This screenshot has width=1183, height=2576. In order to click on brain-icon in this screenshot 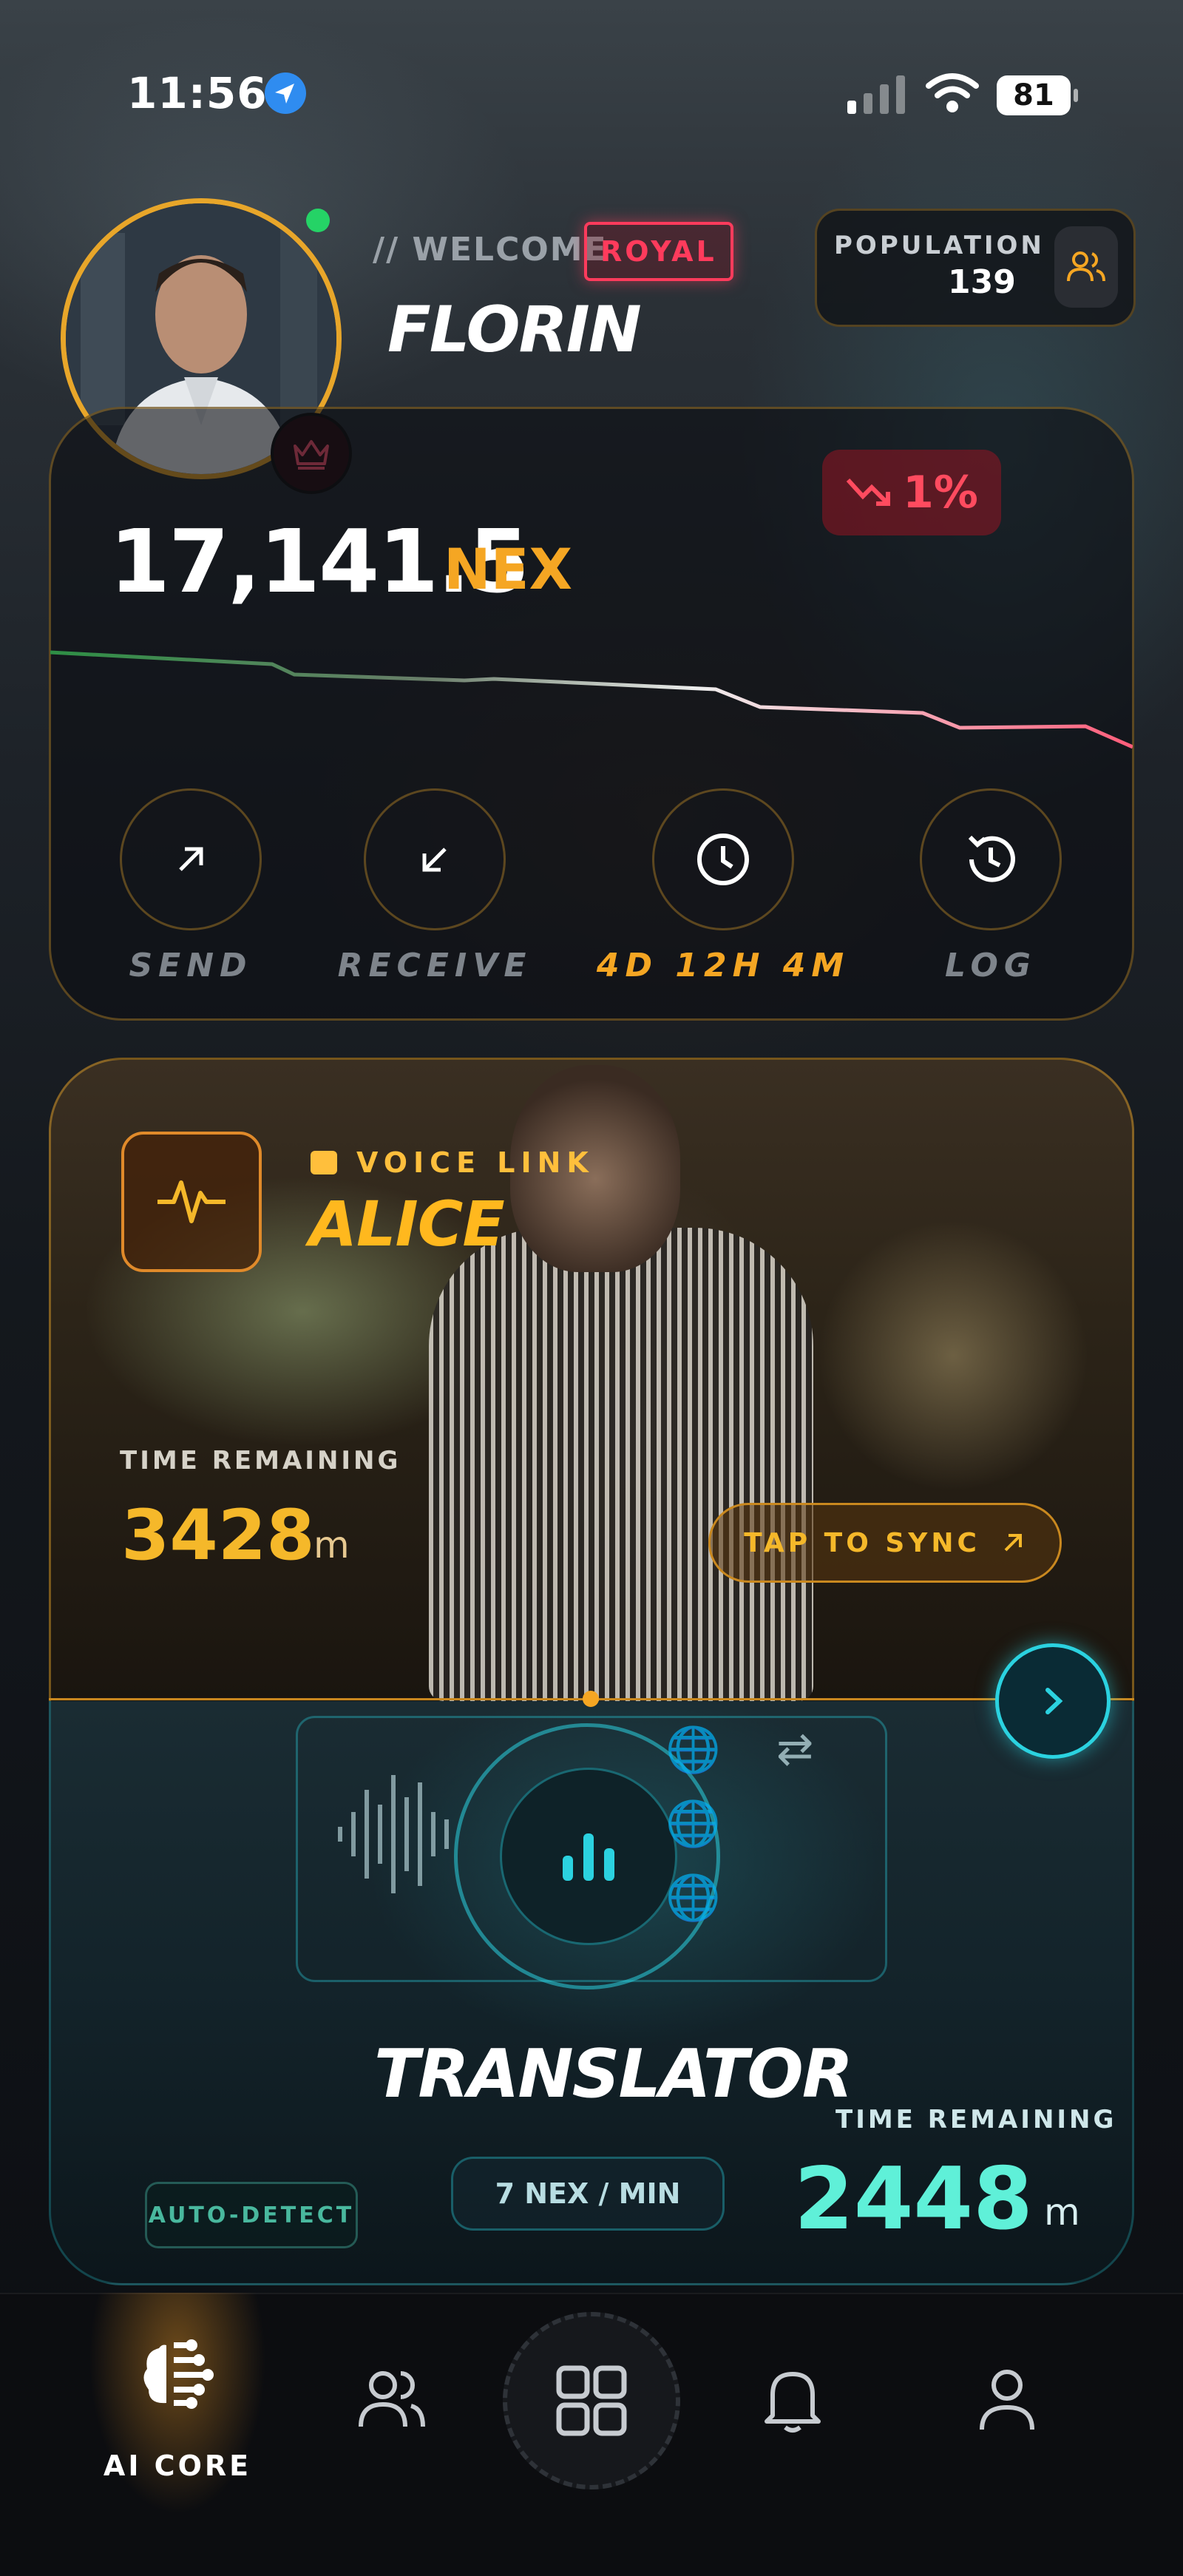, I will do `click(178, 2374)`.